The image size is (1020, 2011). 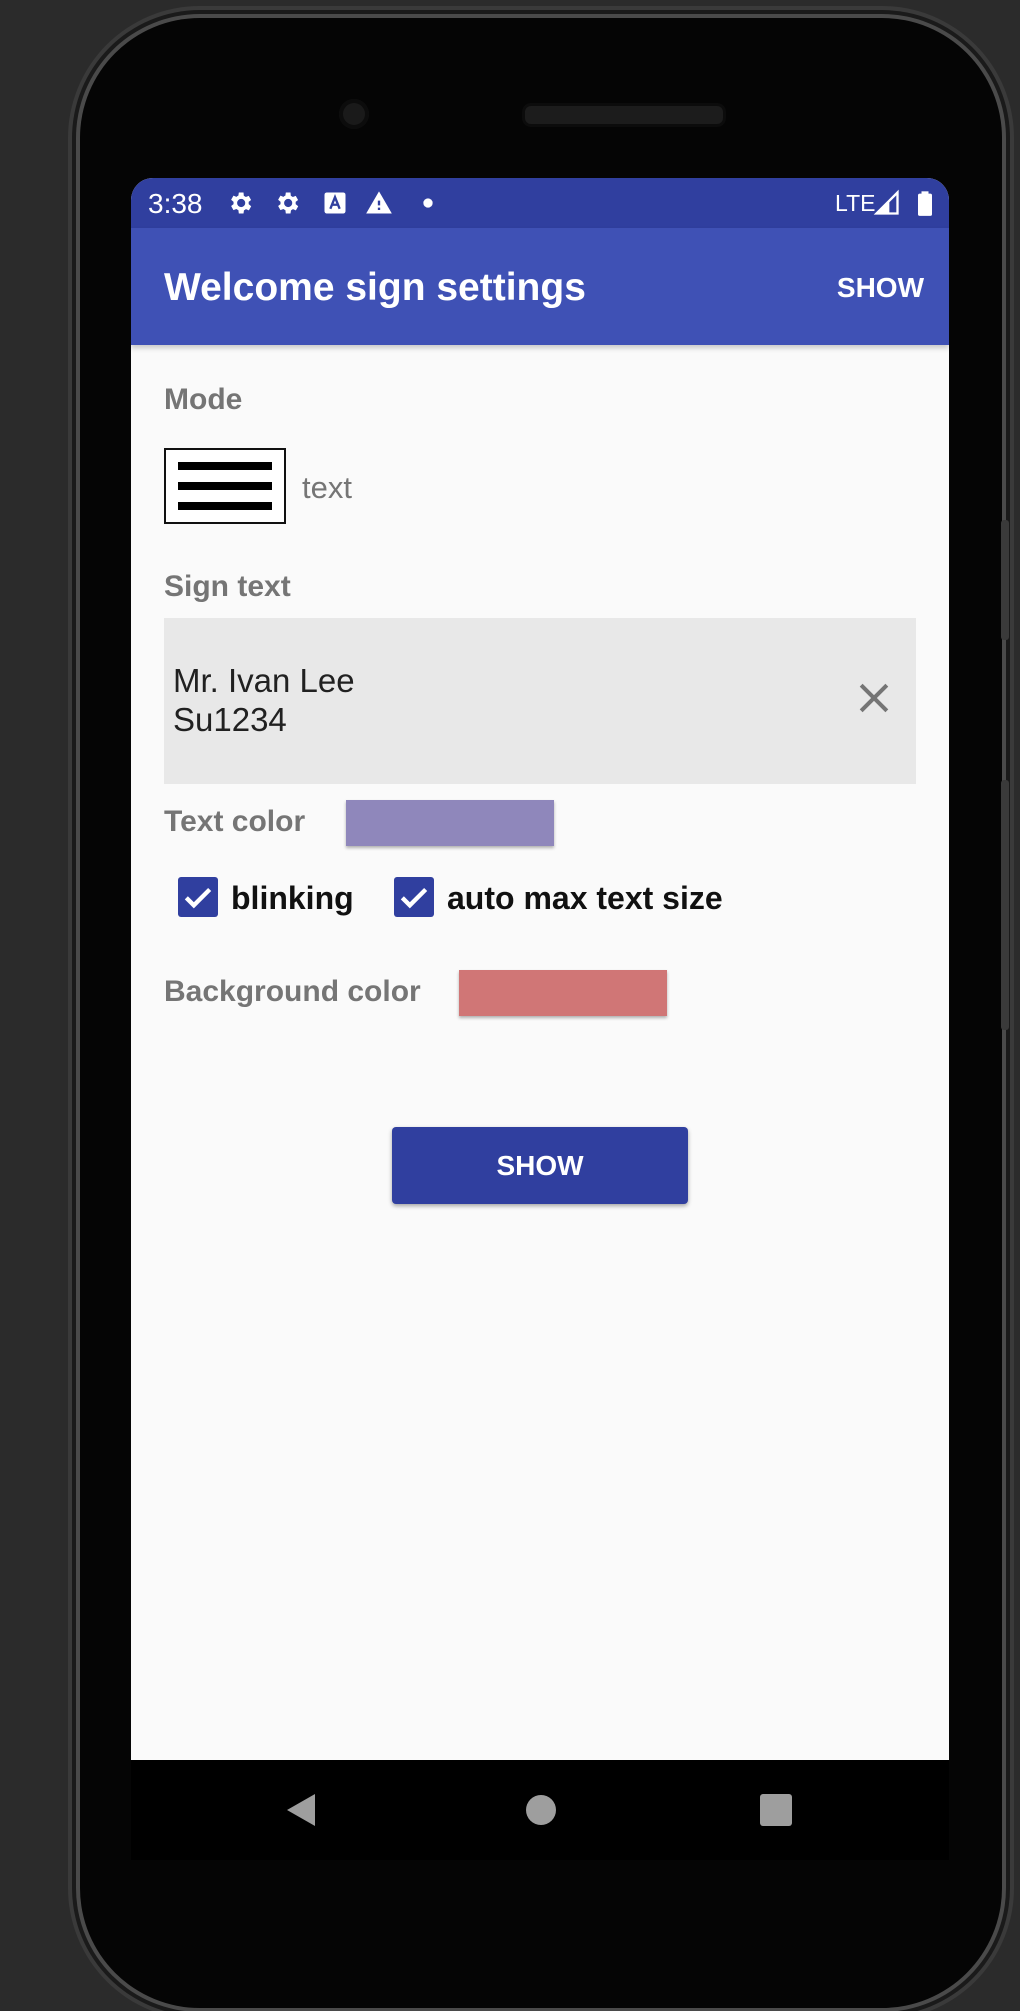 I want to click on background-color-swatch, so click(x=563, y=993).